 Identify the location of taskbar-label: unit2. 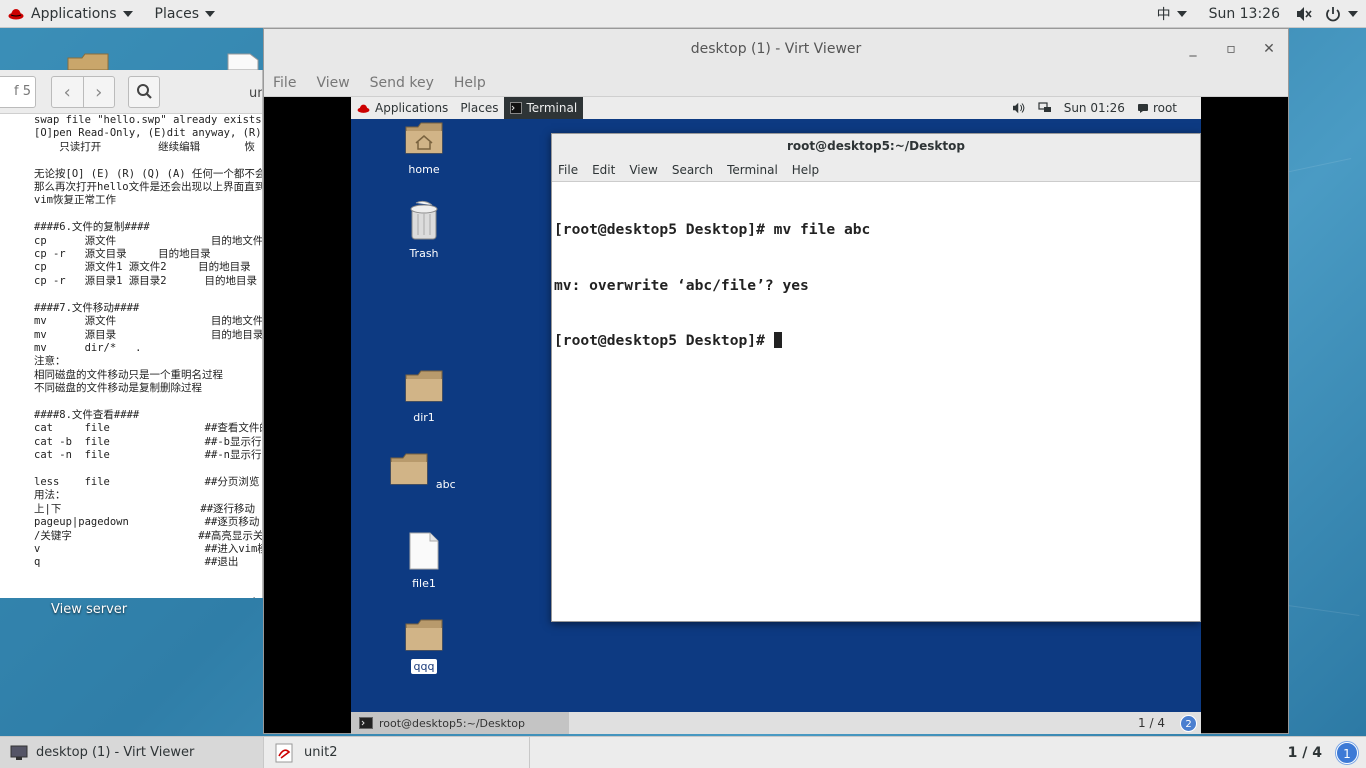
(321, 752).